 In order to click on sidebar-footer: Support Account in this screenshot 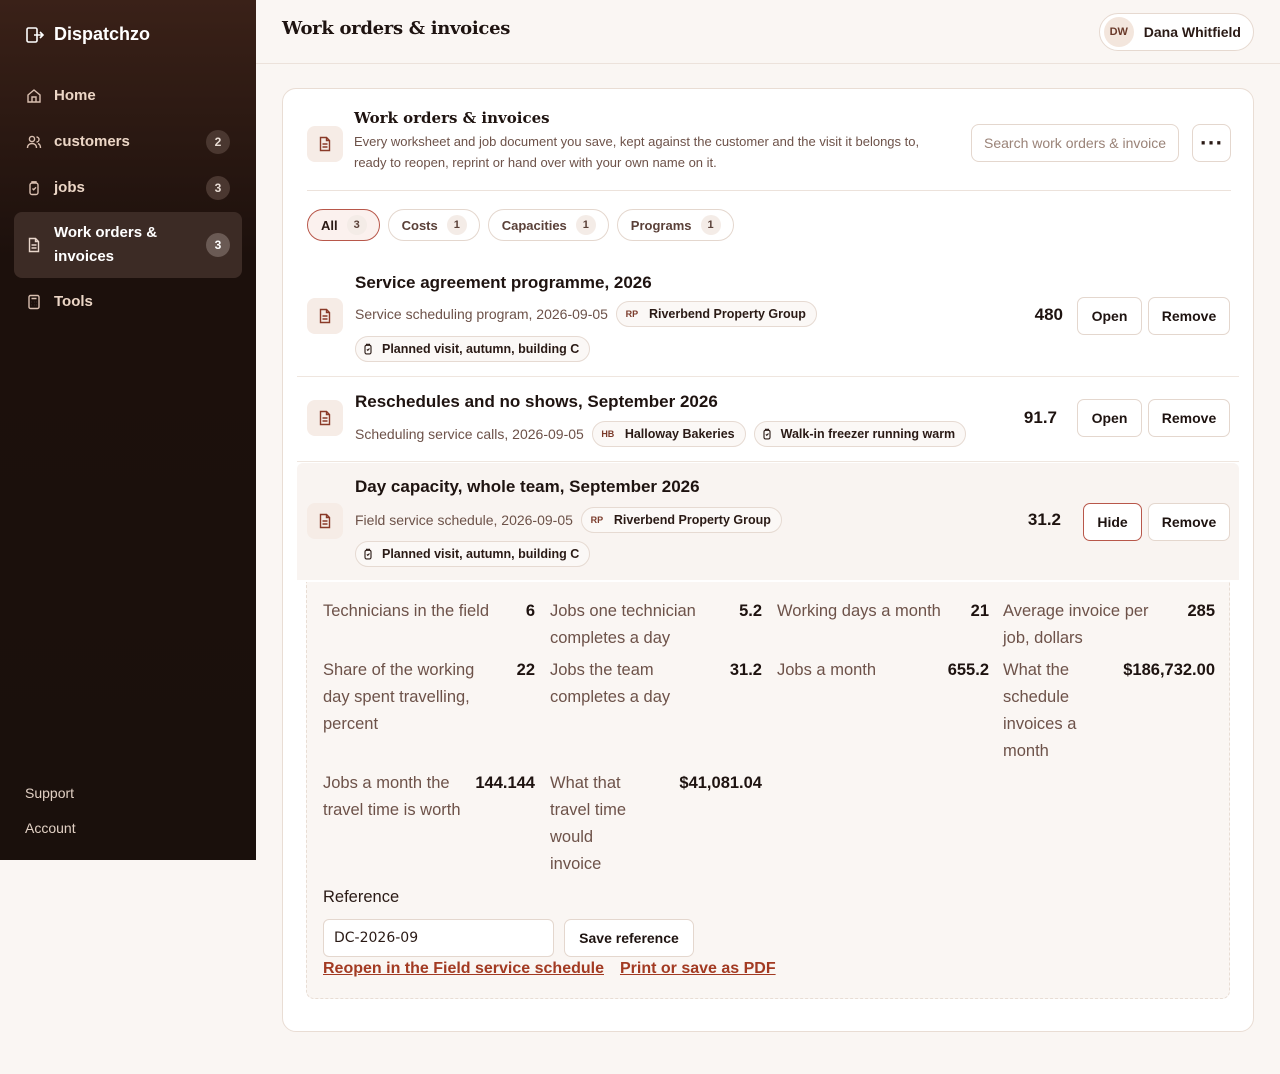, I will do `click(50, 817)`.